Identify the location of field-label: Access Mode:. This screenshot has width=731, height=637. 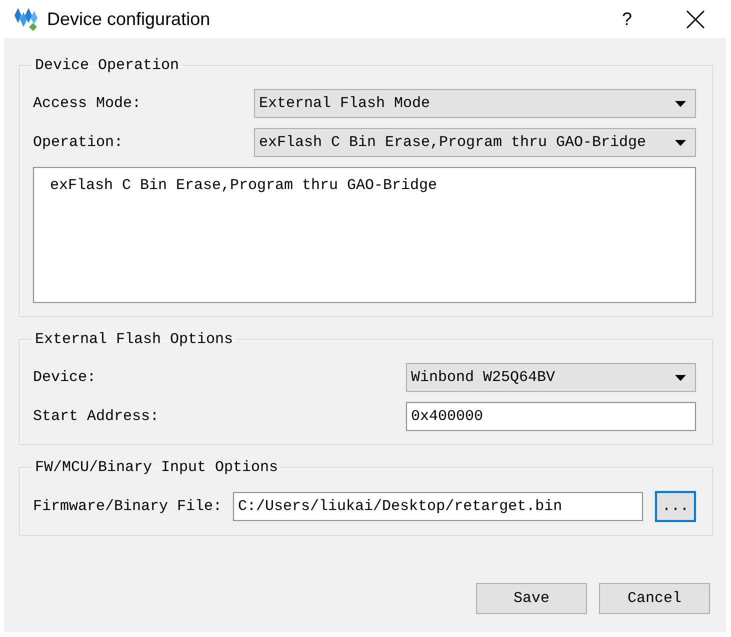
(87, 103).